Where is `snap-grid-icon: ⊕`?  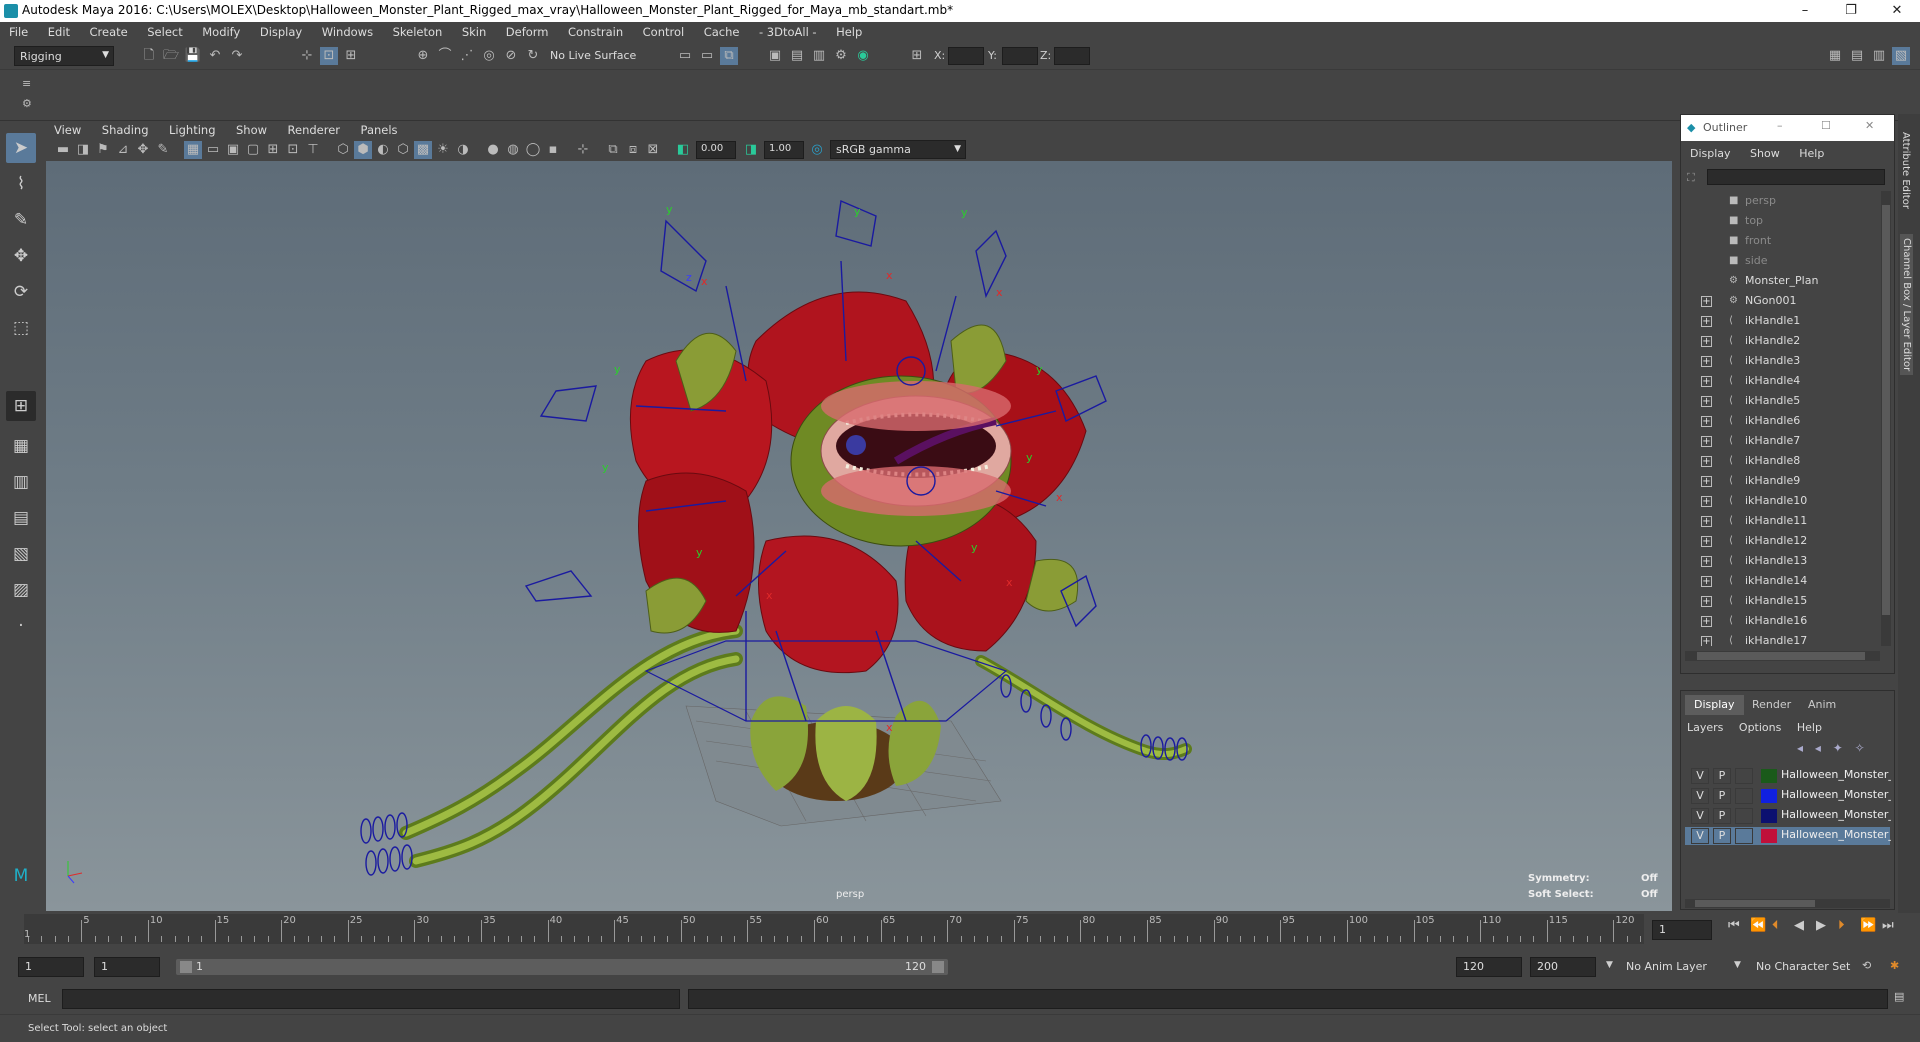 snap-grid-icon: ⊕ is located at coordinates (423, 56).